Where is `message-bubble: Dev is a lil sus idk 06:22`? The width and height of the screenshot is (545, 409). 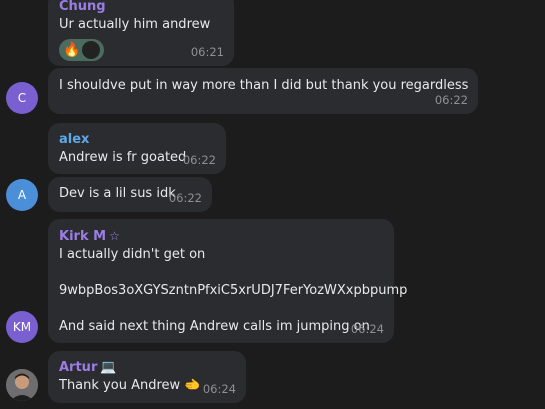 message-bubble: Dev is a lil sus idk 06:22 is located at coordinates (130, 194).